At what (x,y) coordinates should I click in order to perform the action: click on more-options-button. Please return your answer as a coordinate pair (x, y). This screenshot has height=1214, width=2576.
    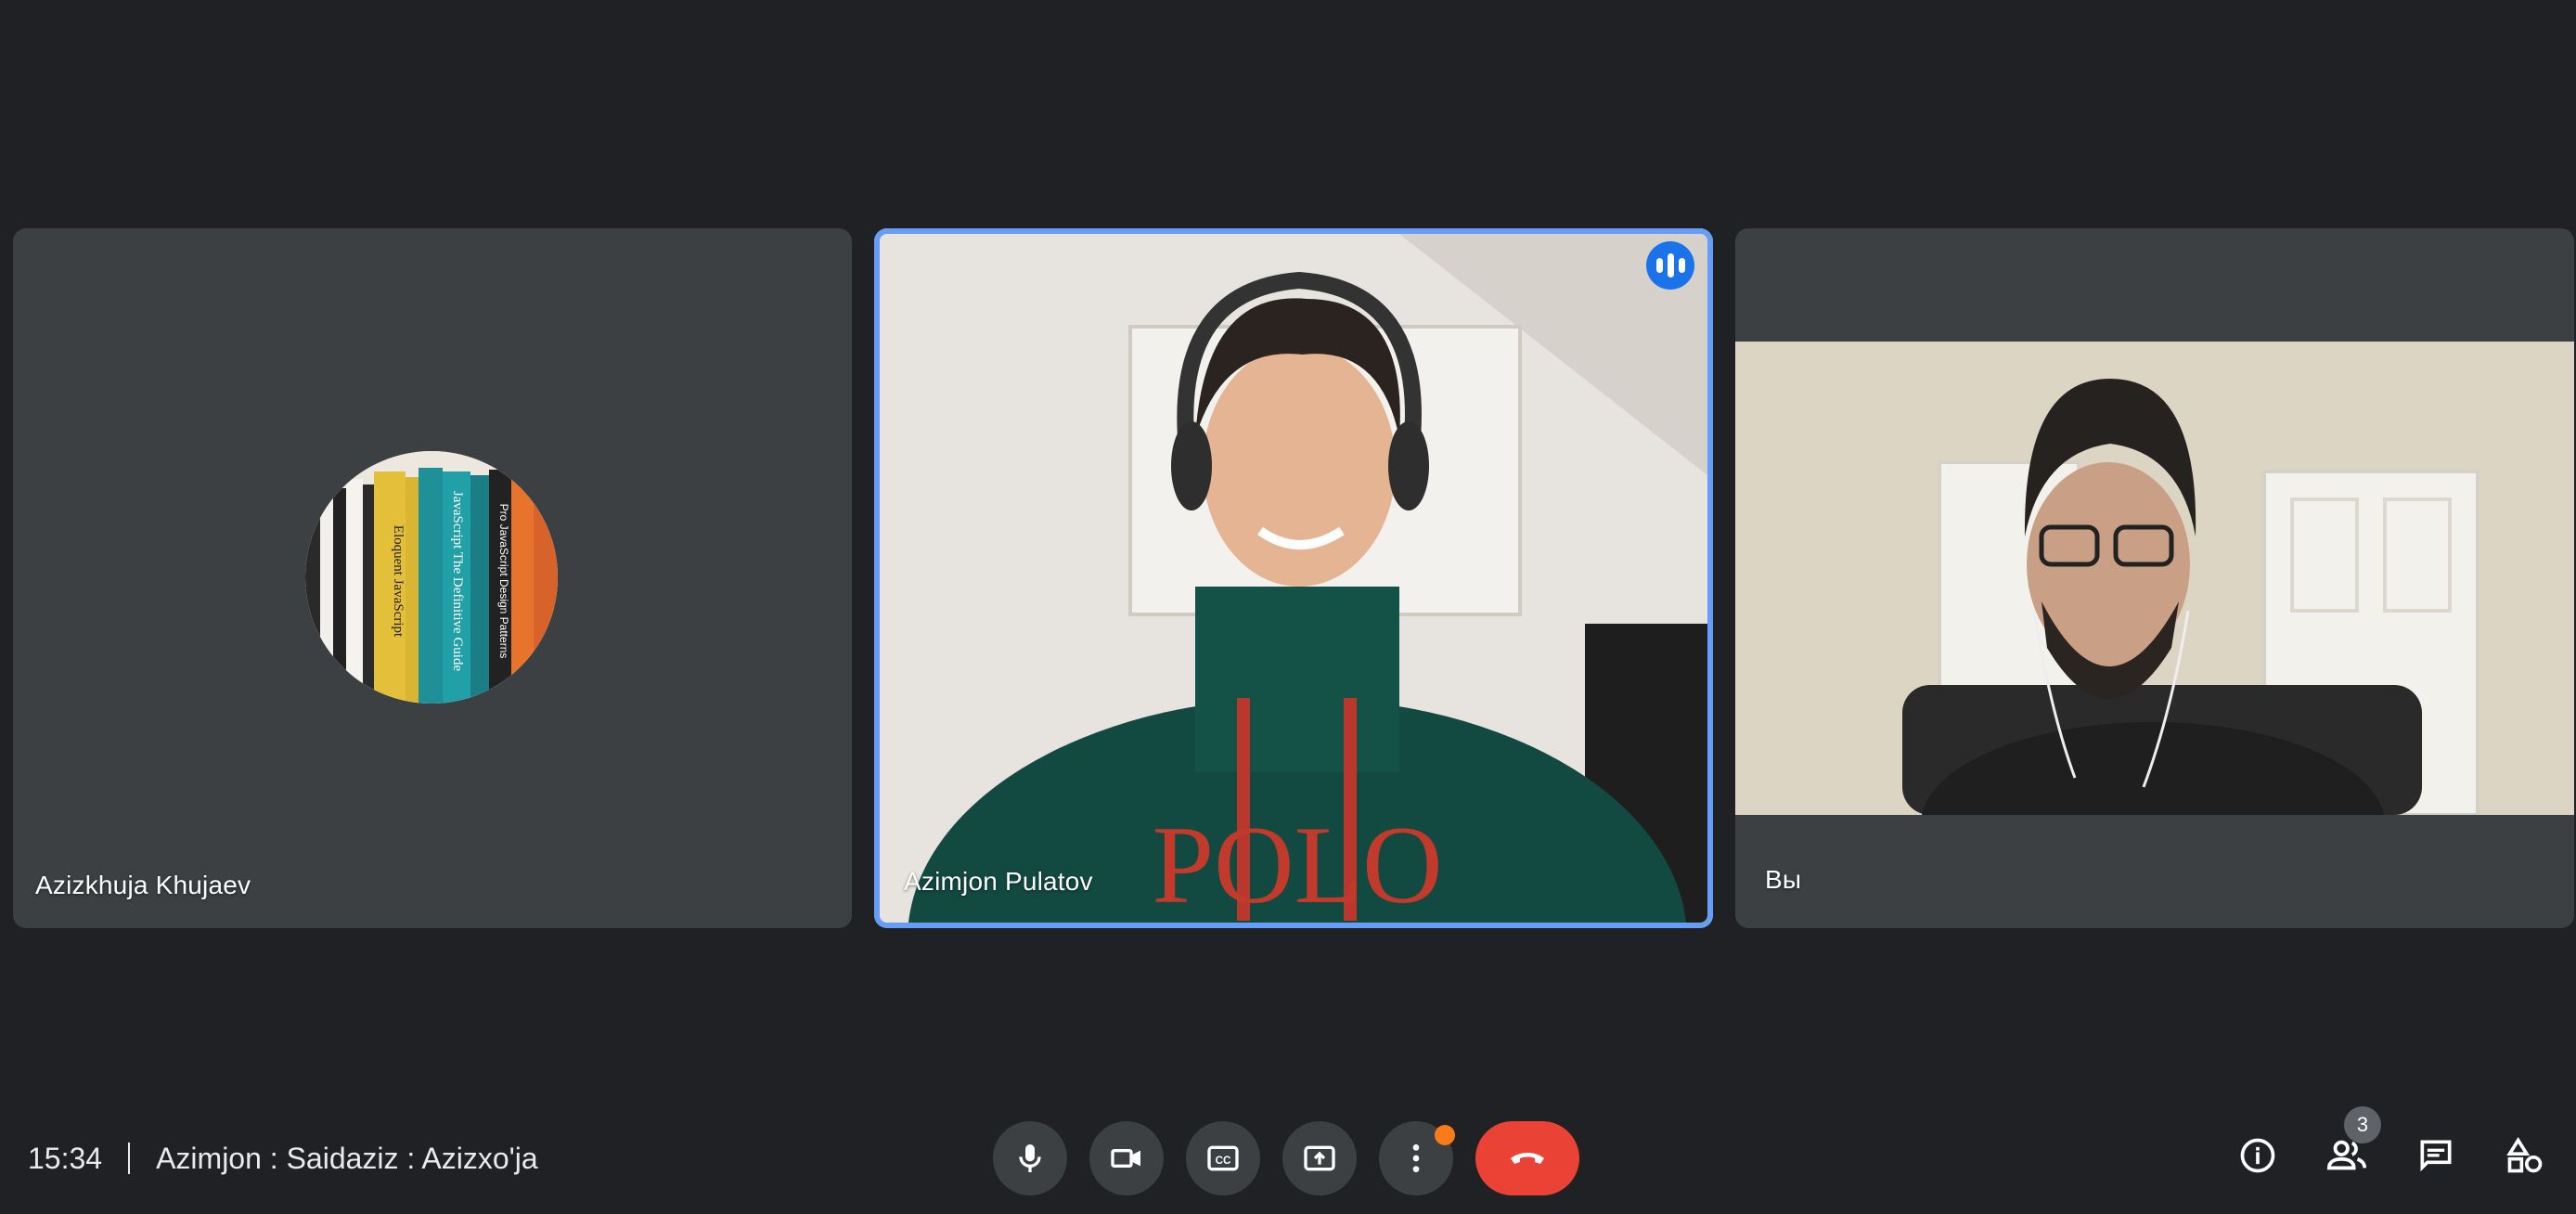
    Looking at the image, I should click on (1417, 1158).